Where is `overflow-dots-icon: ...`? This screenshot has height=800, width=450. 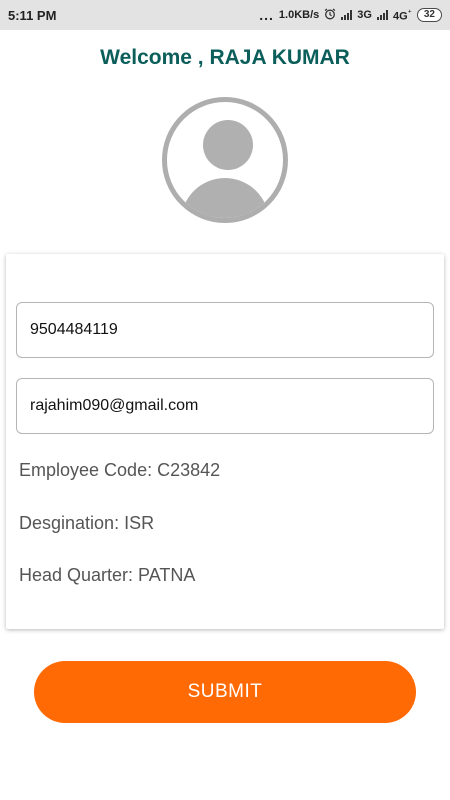 overflow-dots-icon: ... is located at coordinates (266, 15).